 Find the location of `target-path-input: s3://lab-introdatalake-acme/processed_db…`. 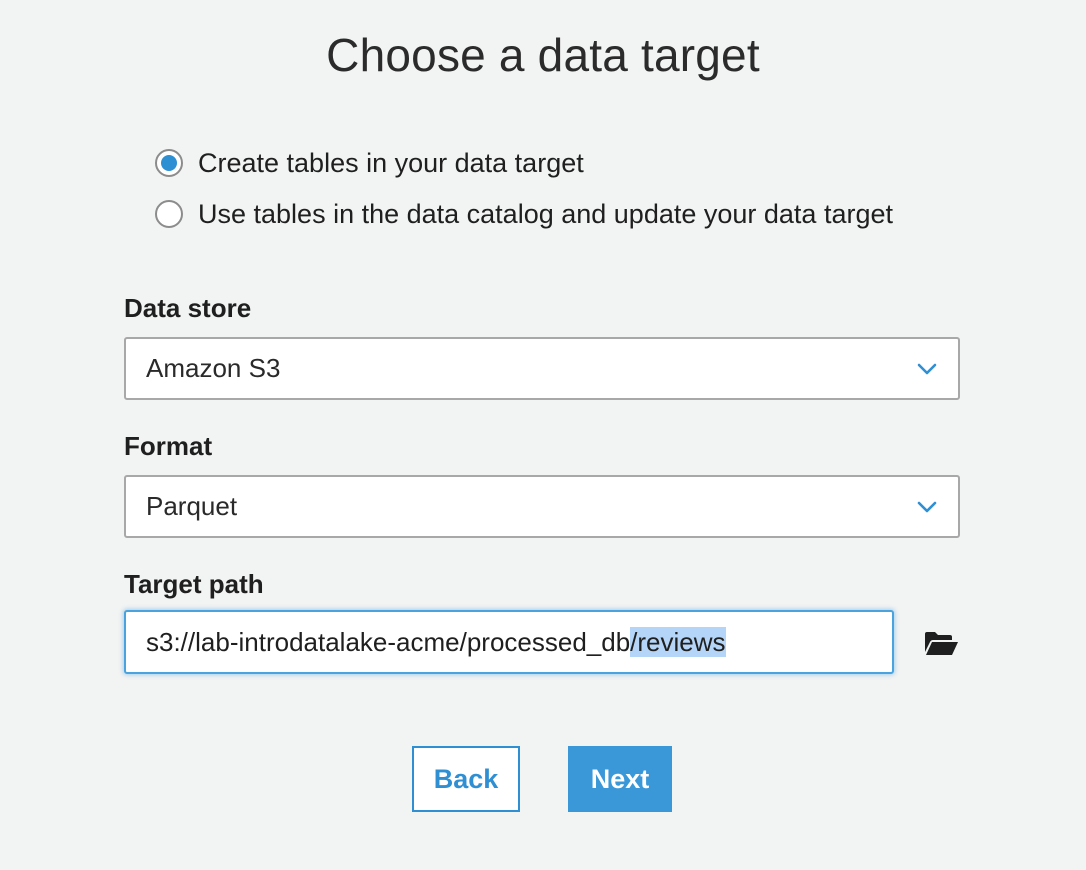

target-path-input: s3://lab-introdatalake-acme/processed_db… is located at coordinates (509, 642).